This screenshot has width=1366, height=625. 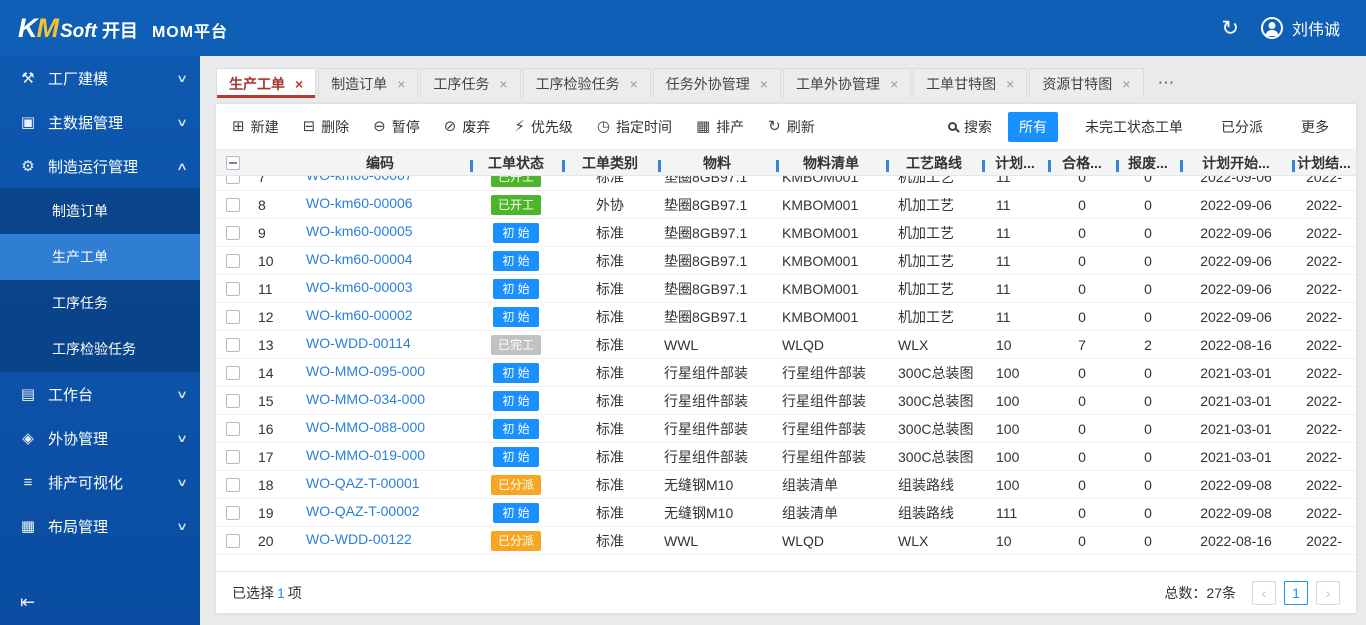 What do you see at coordinates (100, 122) in the screenshot?
I see `sidebar-item-master-data-management: ▣ 主数据管理 ∨` at bounding box center [100, 122].